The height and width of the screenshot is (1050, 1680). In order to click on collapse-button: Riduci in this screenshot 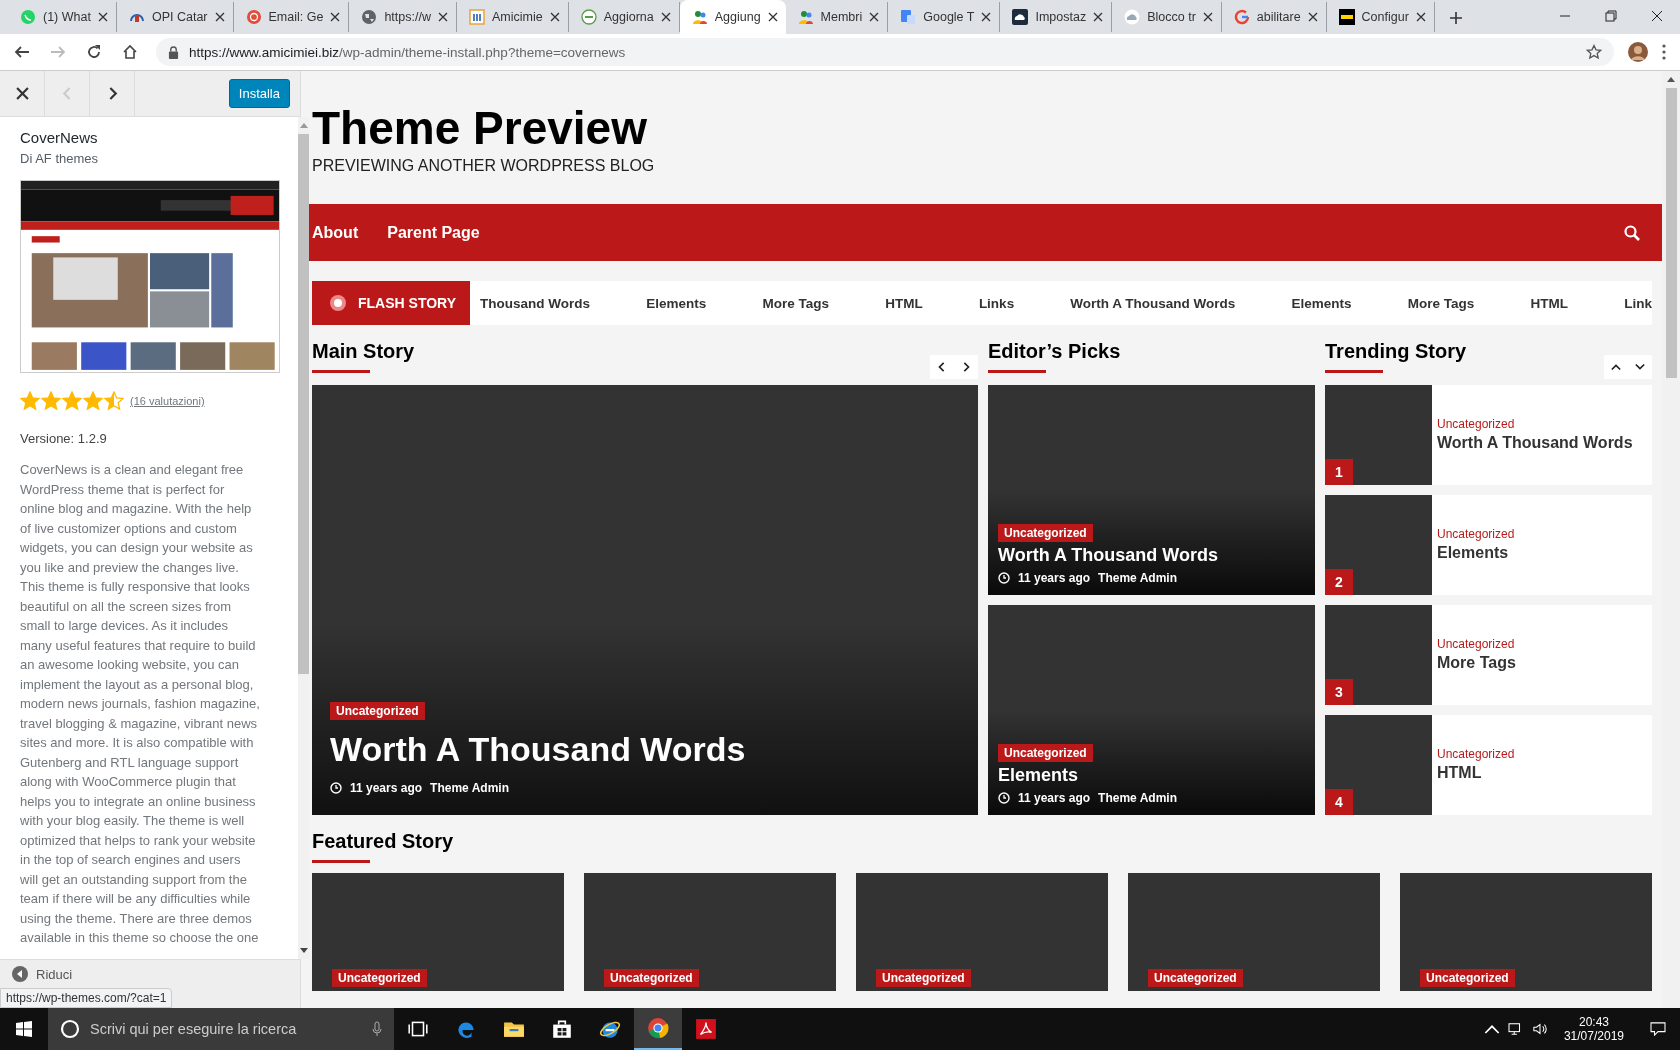, I will do `click(42, 974)`.